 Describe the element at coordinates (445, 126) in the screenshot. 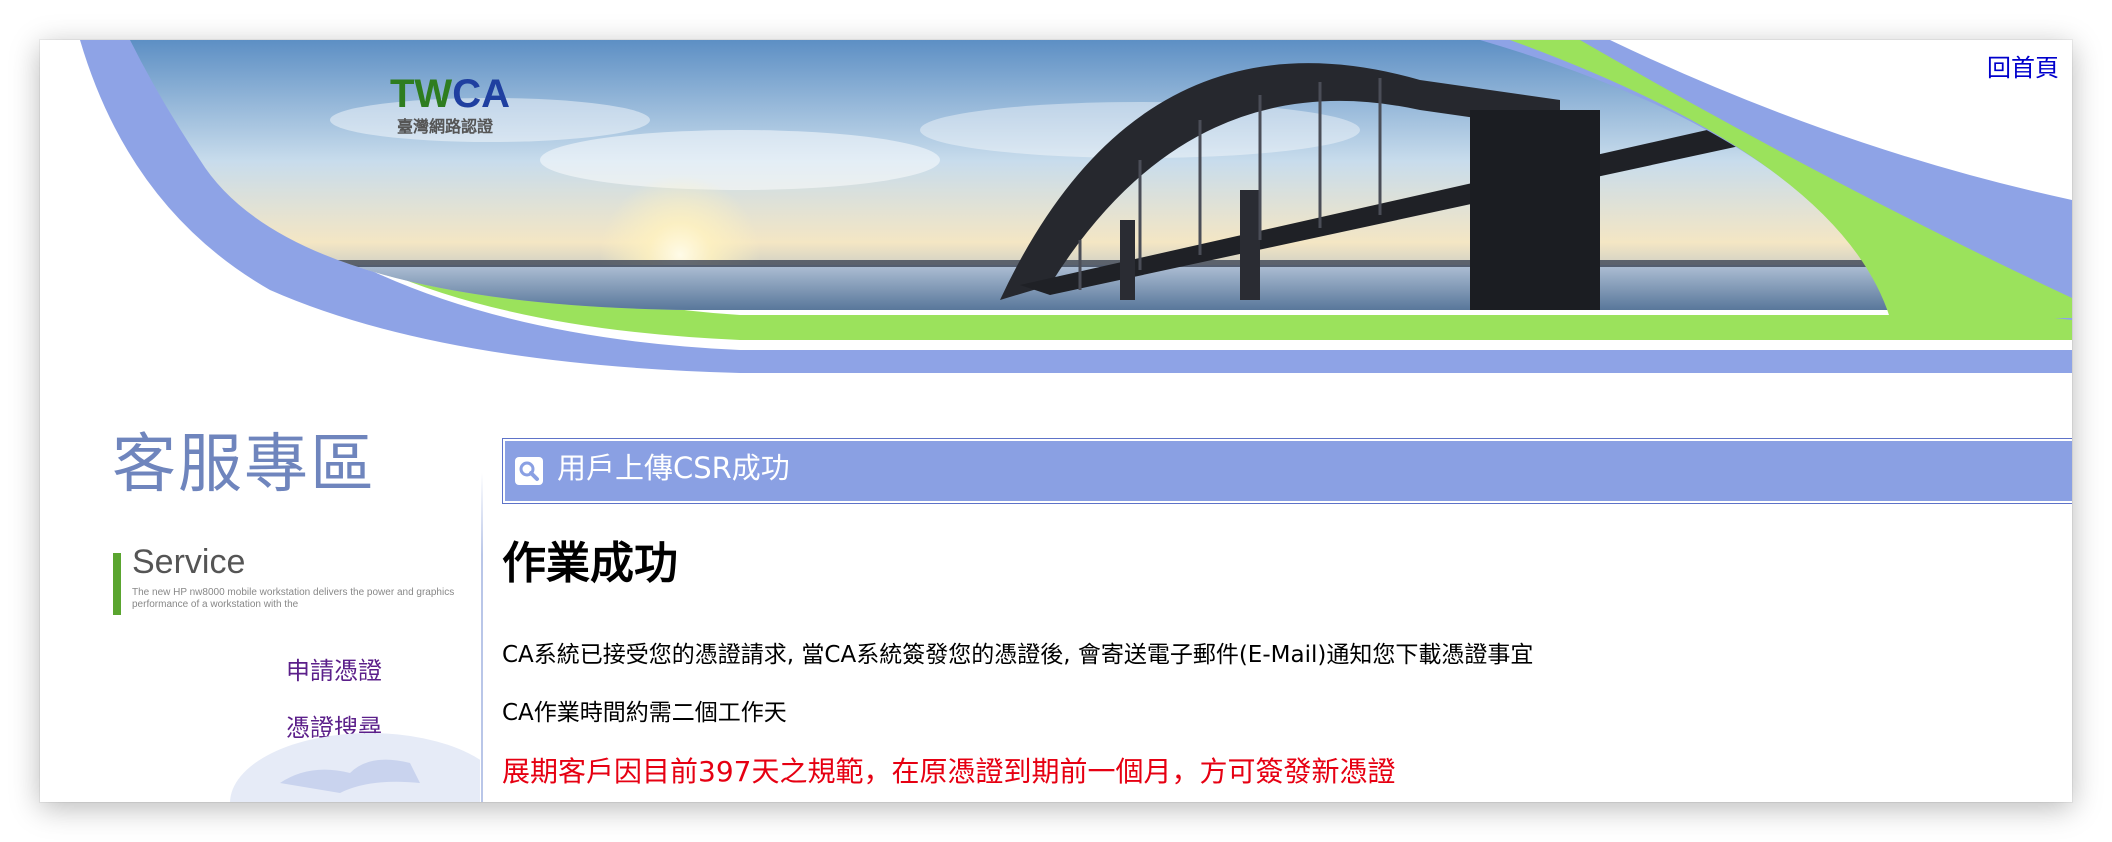

I see `twca-logo-subtitle: 臺灣網路認證` at that location.